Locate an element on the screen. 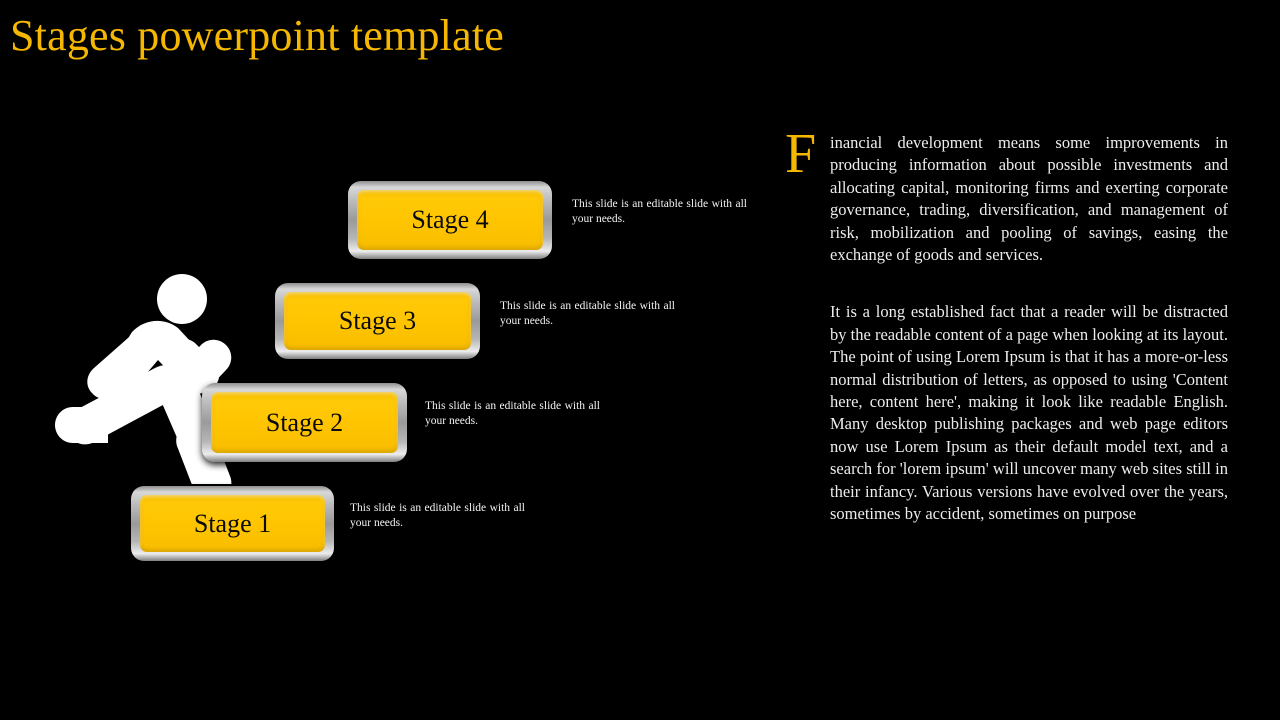 The image size is (1280, 720). stage-box-2: Stage 2 is located at coordinates (304, 422).